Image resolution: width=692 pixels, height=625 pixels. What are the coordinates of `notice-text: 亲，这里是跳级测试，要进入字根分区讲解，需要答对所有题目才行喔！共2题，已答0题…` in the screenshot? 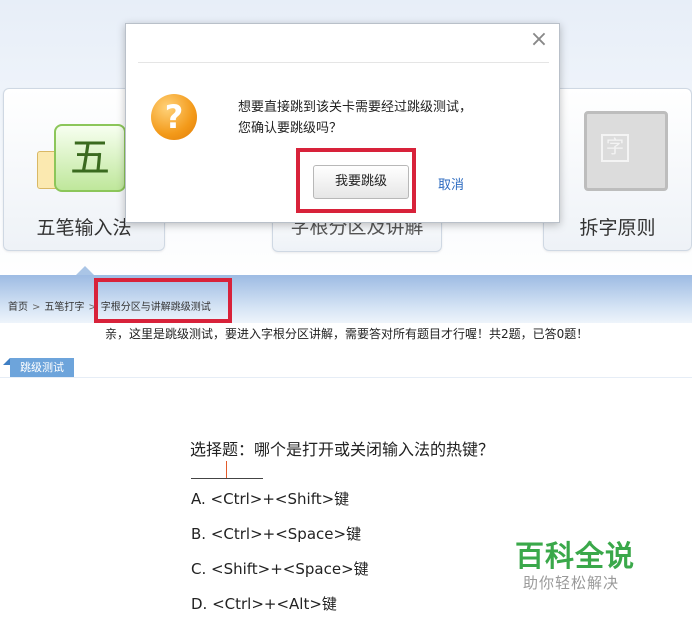 It's located at (347, 334).